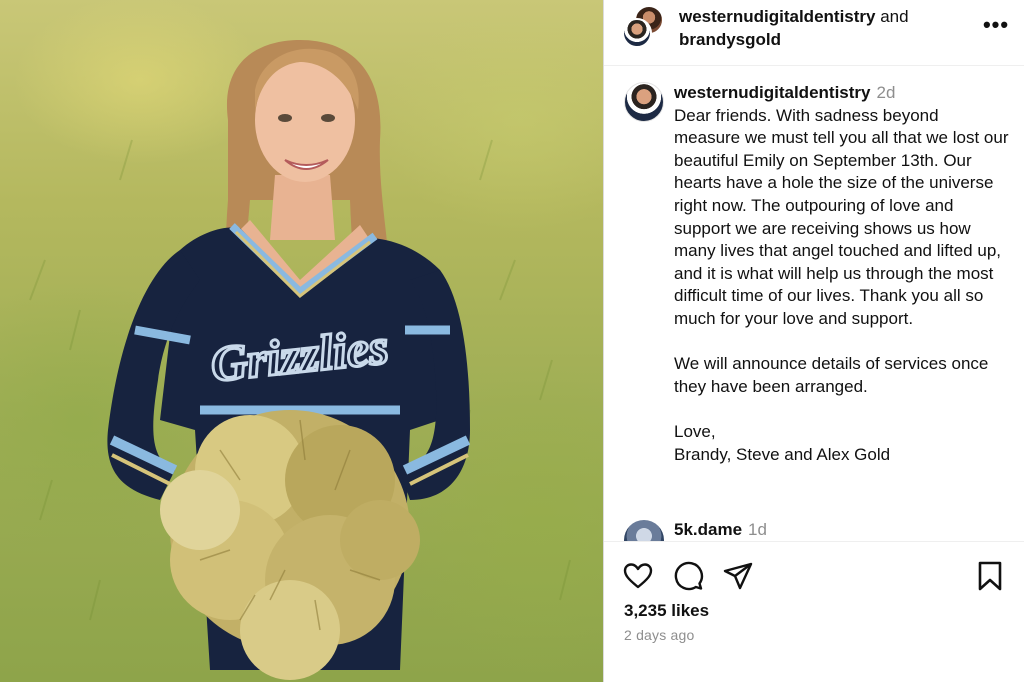 The width and height of the screenshot is (1024, 682). Describe the element at coordinates (666, 611) in the screenshot. I see `like-count: 3,235 likes` at that location.